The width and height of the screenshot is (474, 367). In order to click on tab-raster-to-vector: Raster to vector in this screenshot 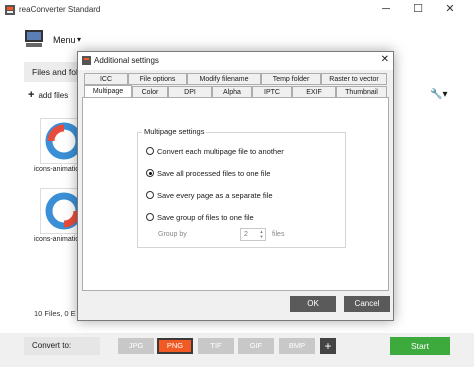, I will do `click(354, 79)`.